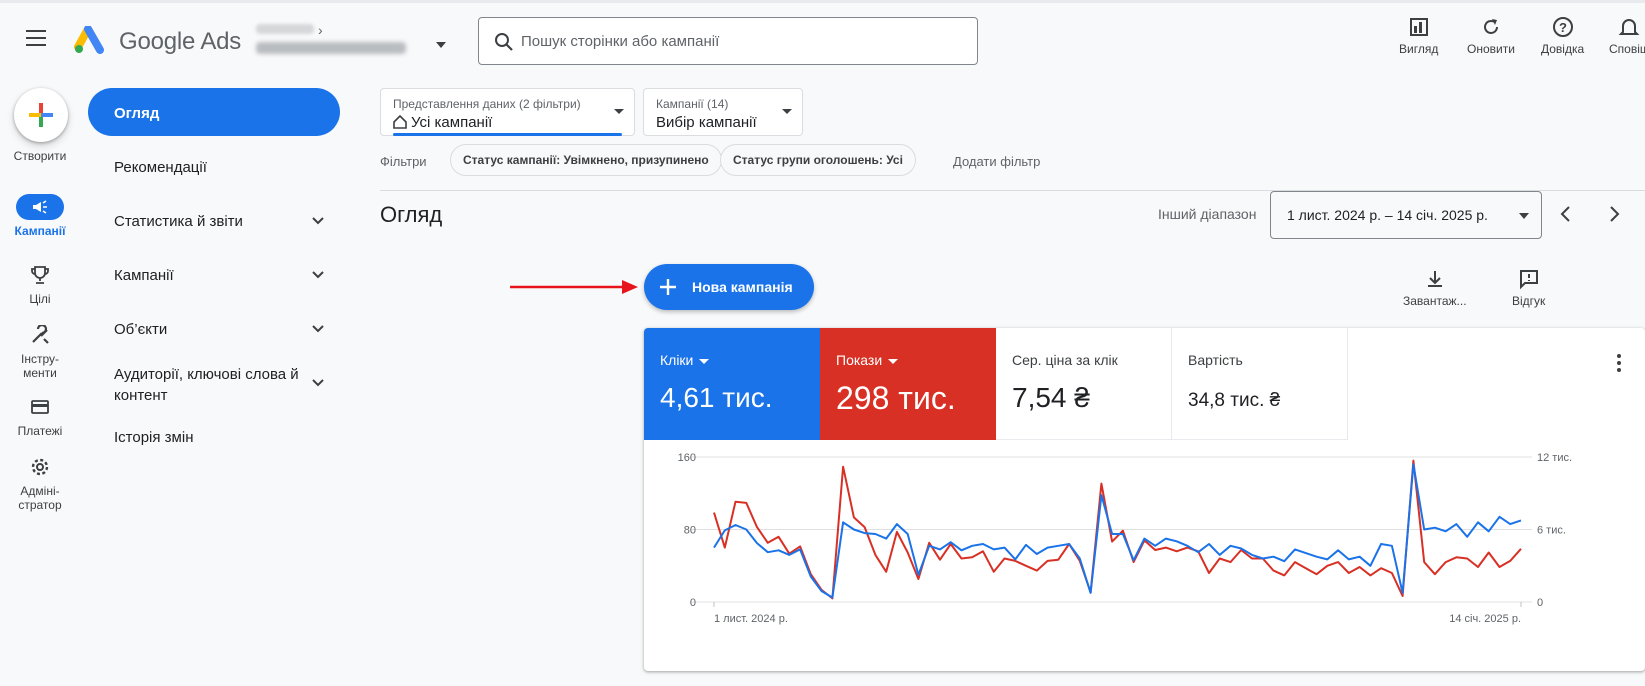  I want to click on view-dropdown-value: Усі кампанії, so click(442, 122).